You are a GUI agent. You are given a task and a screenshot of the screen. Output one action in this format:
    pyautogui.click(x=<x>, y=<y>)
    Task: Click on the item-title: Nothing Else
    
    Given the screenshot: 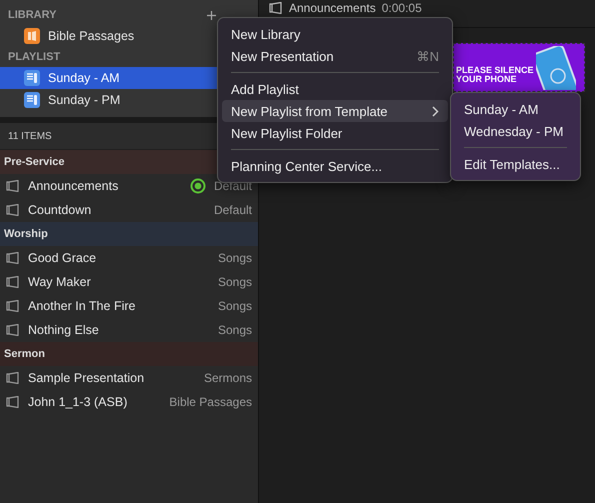 What is the action you would take?
    pyautogui.click(x=119, y=330)
    